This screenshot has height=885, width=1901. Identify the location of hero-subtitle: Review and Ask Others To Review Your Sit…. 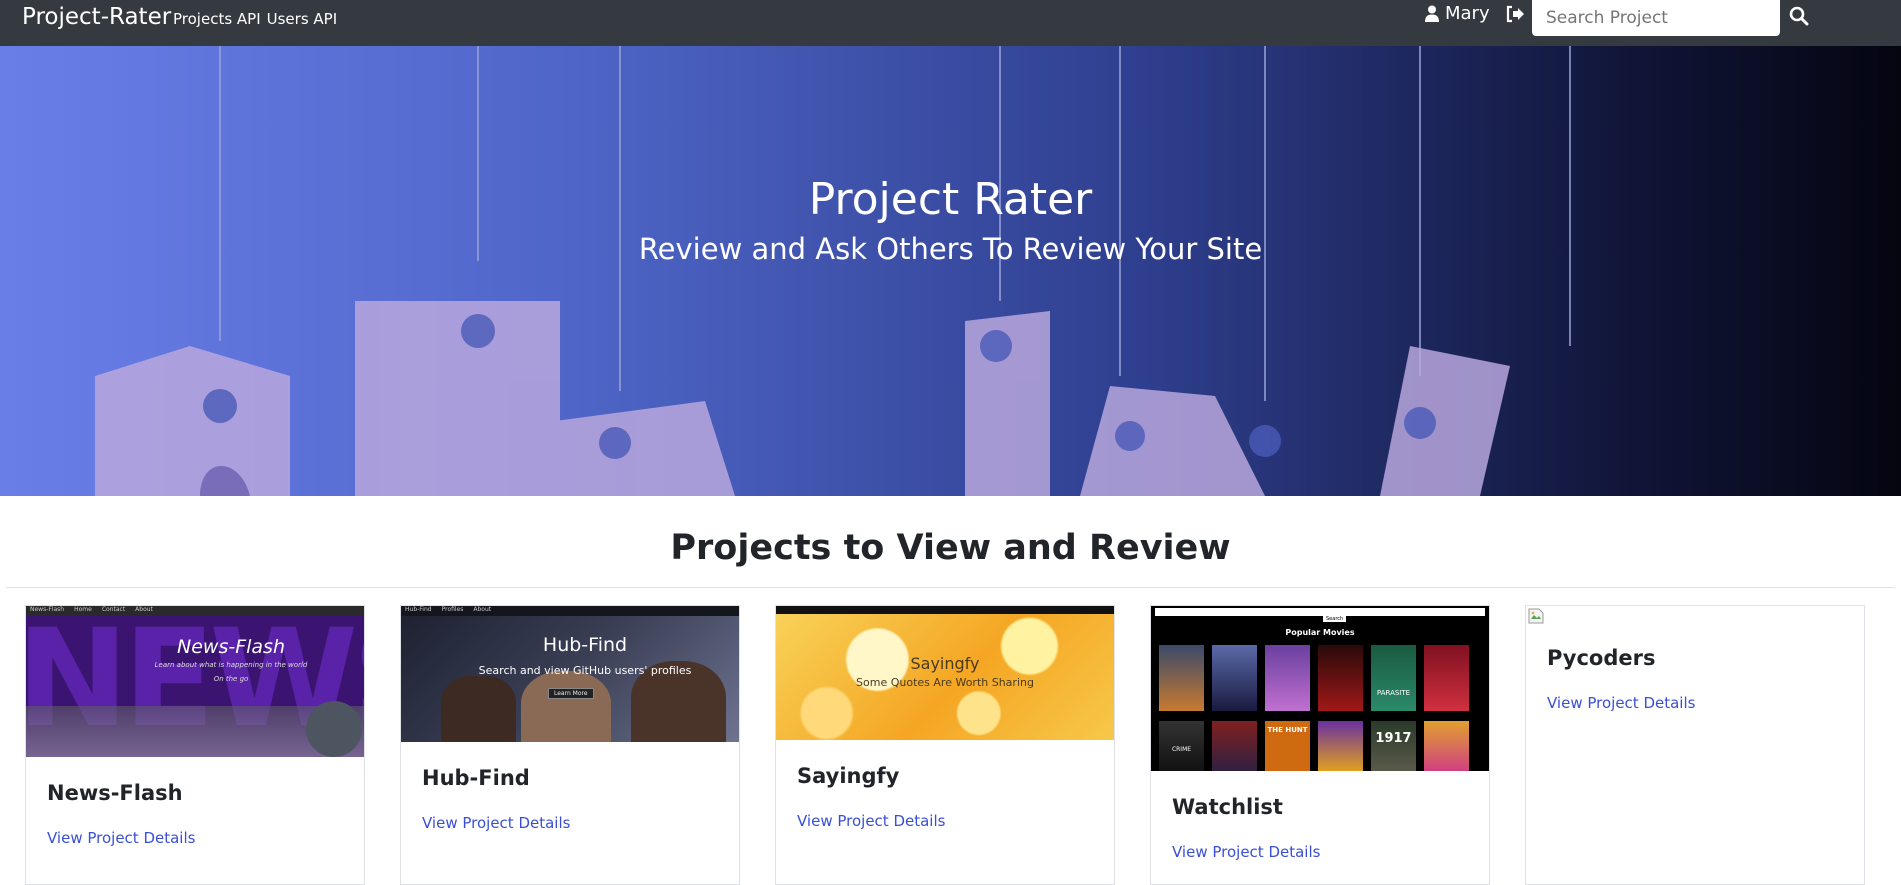
(950, 249).